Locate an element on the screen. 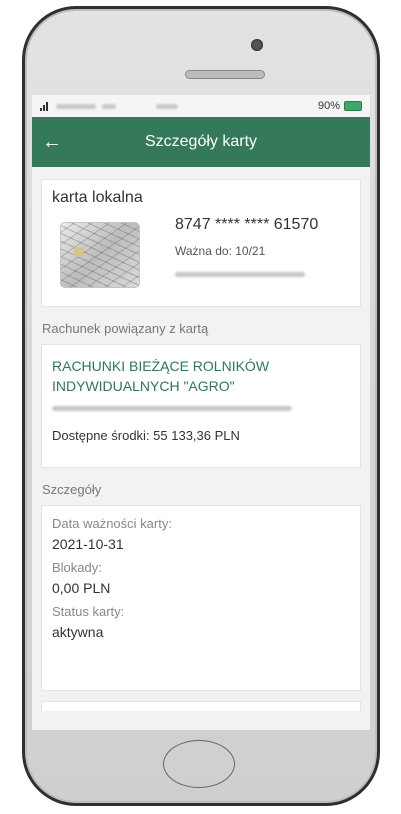 This screenshot has width=401, height=814. card-image is located at coordinates (100, 255).